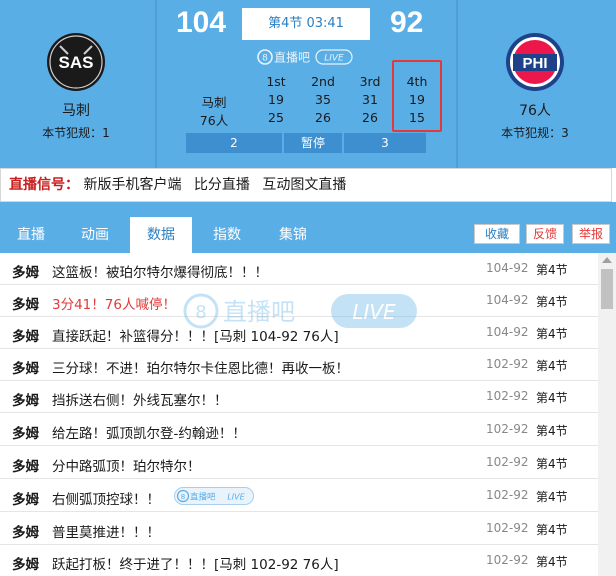 This screenshot has width=616, height=576. What do you see at coordinates (306, 24) in the screenshot?
I see `game-clock: 第4节 03:41` at bounding box center [306, 24].